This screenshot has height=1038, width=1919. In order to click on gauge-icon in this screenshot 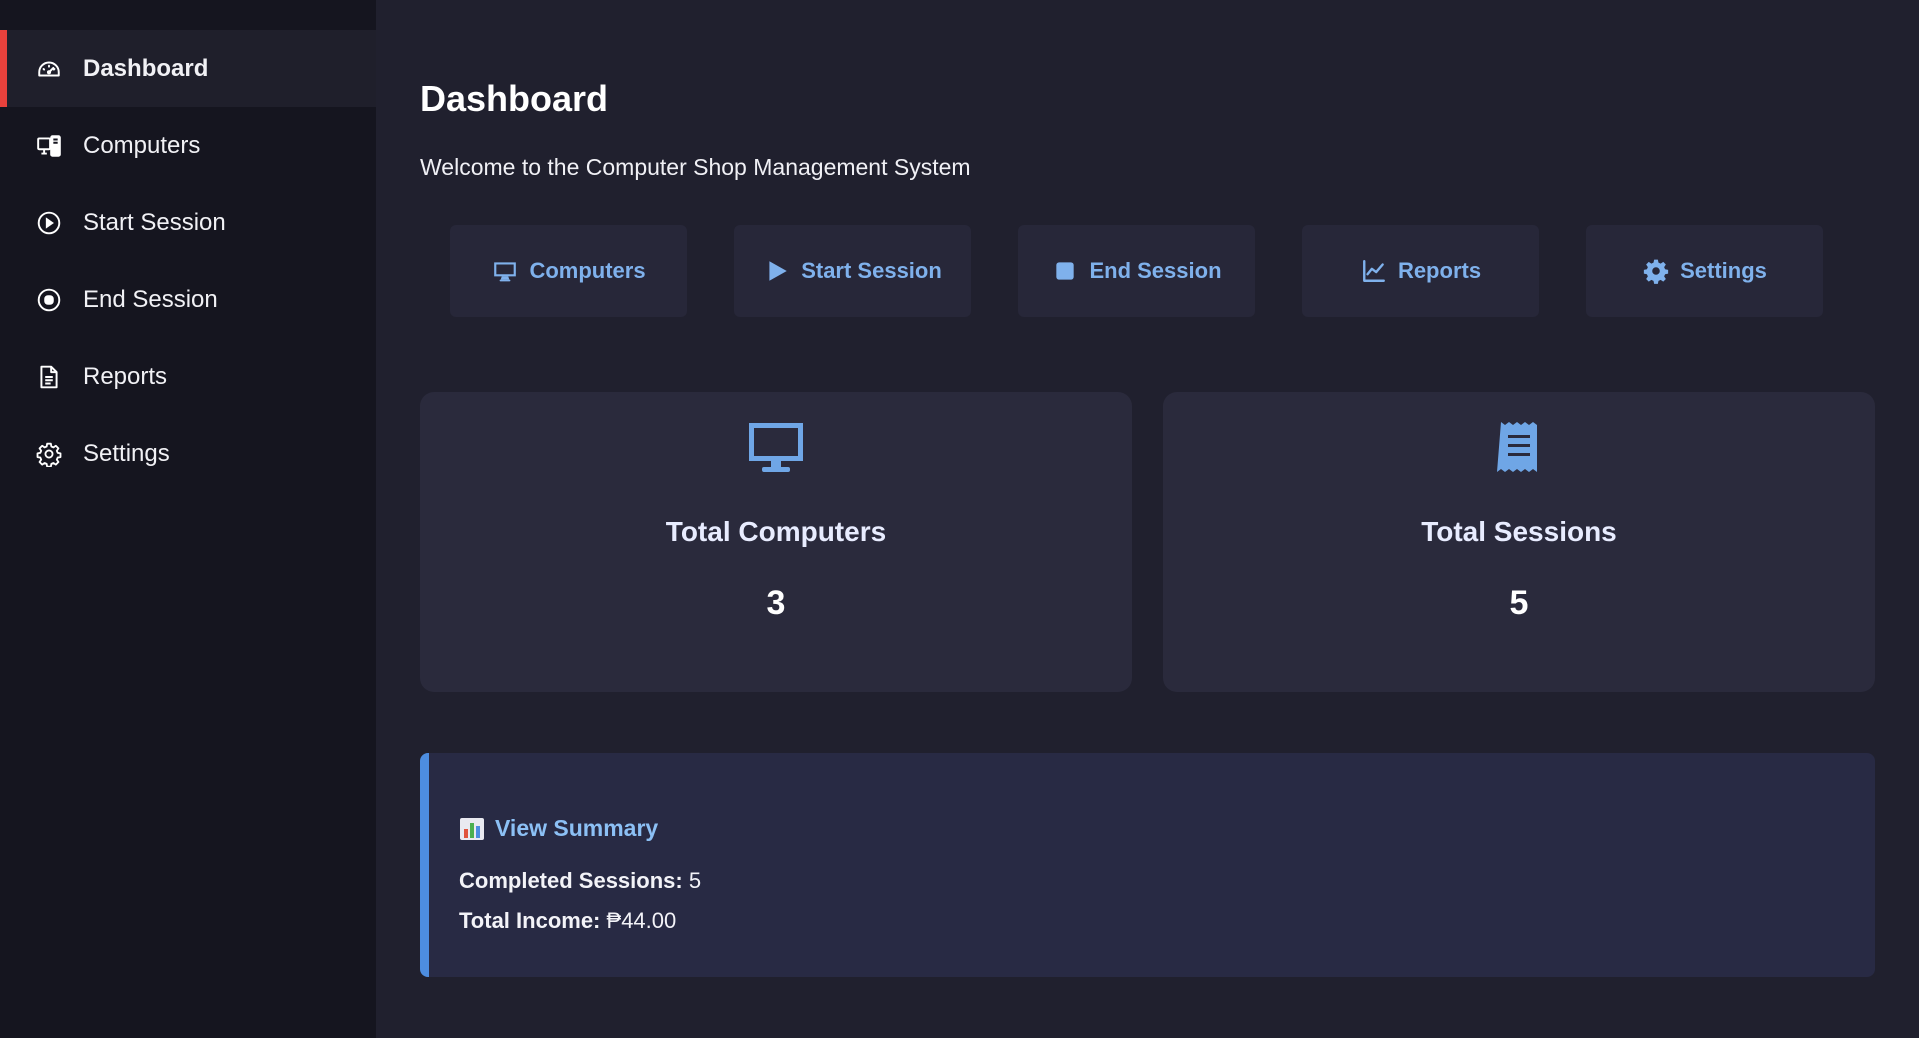, I will do `click(49, 69)`.